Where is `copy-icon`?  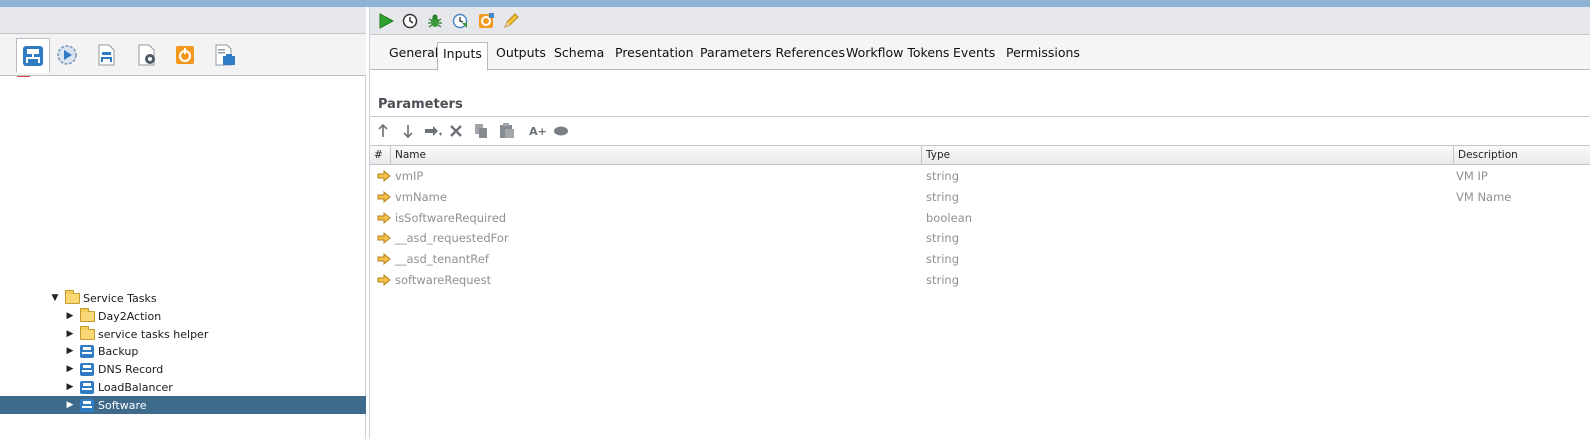
copy-icon is located at coordinates (481, 131).